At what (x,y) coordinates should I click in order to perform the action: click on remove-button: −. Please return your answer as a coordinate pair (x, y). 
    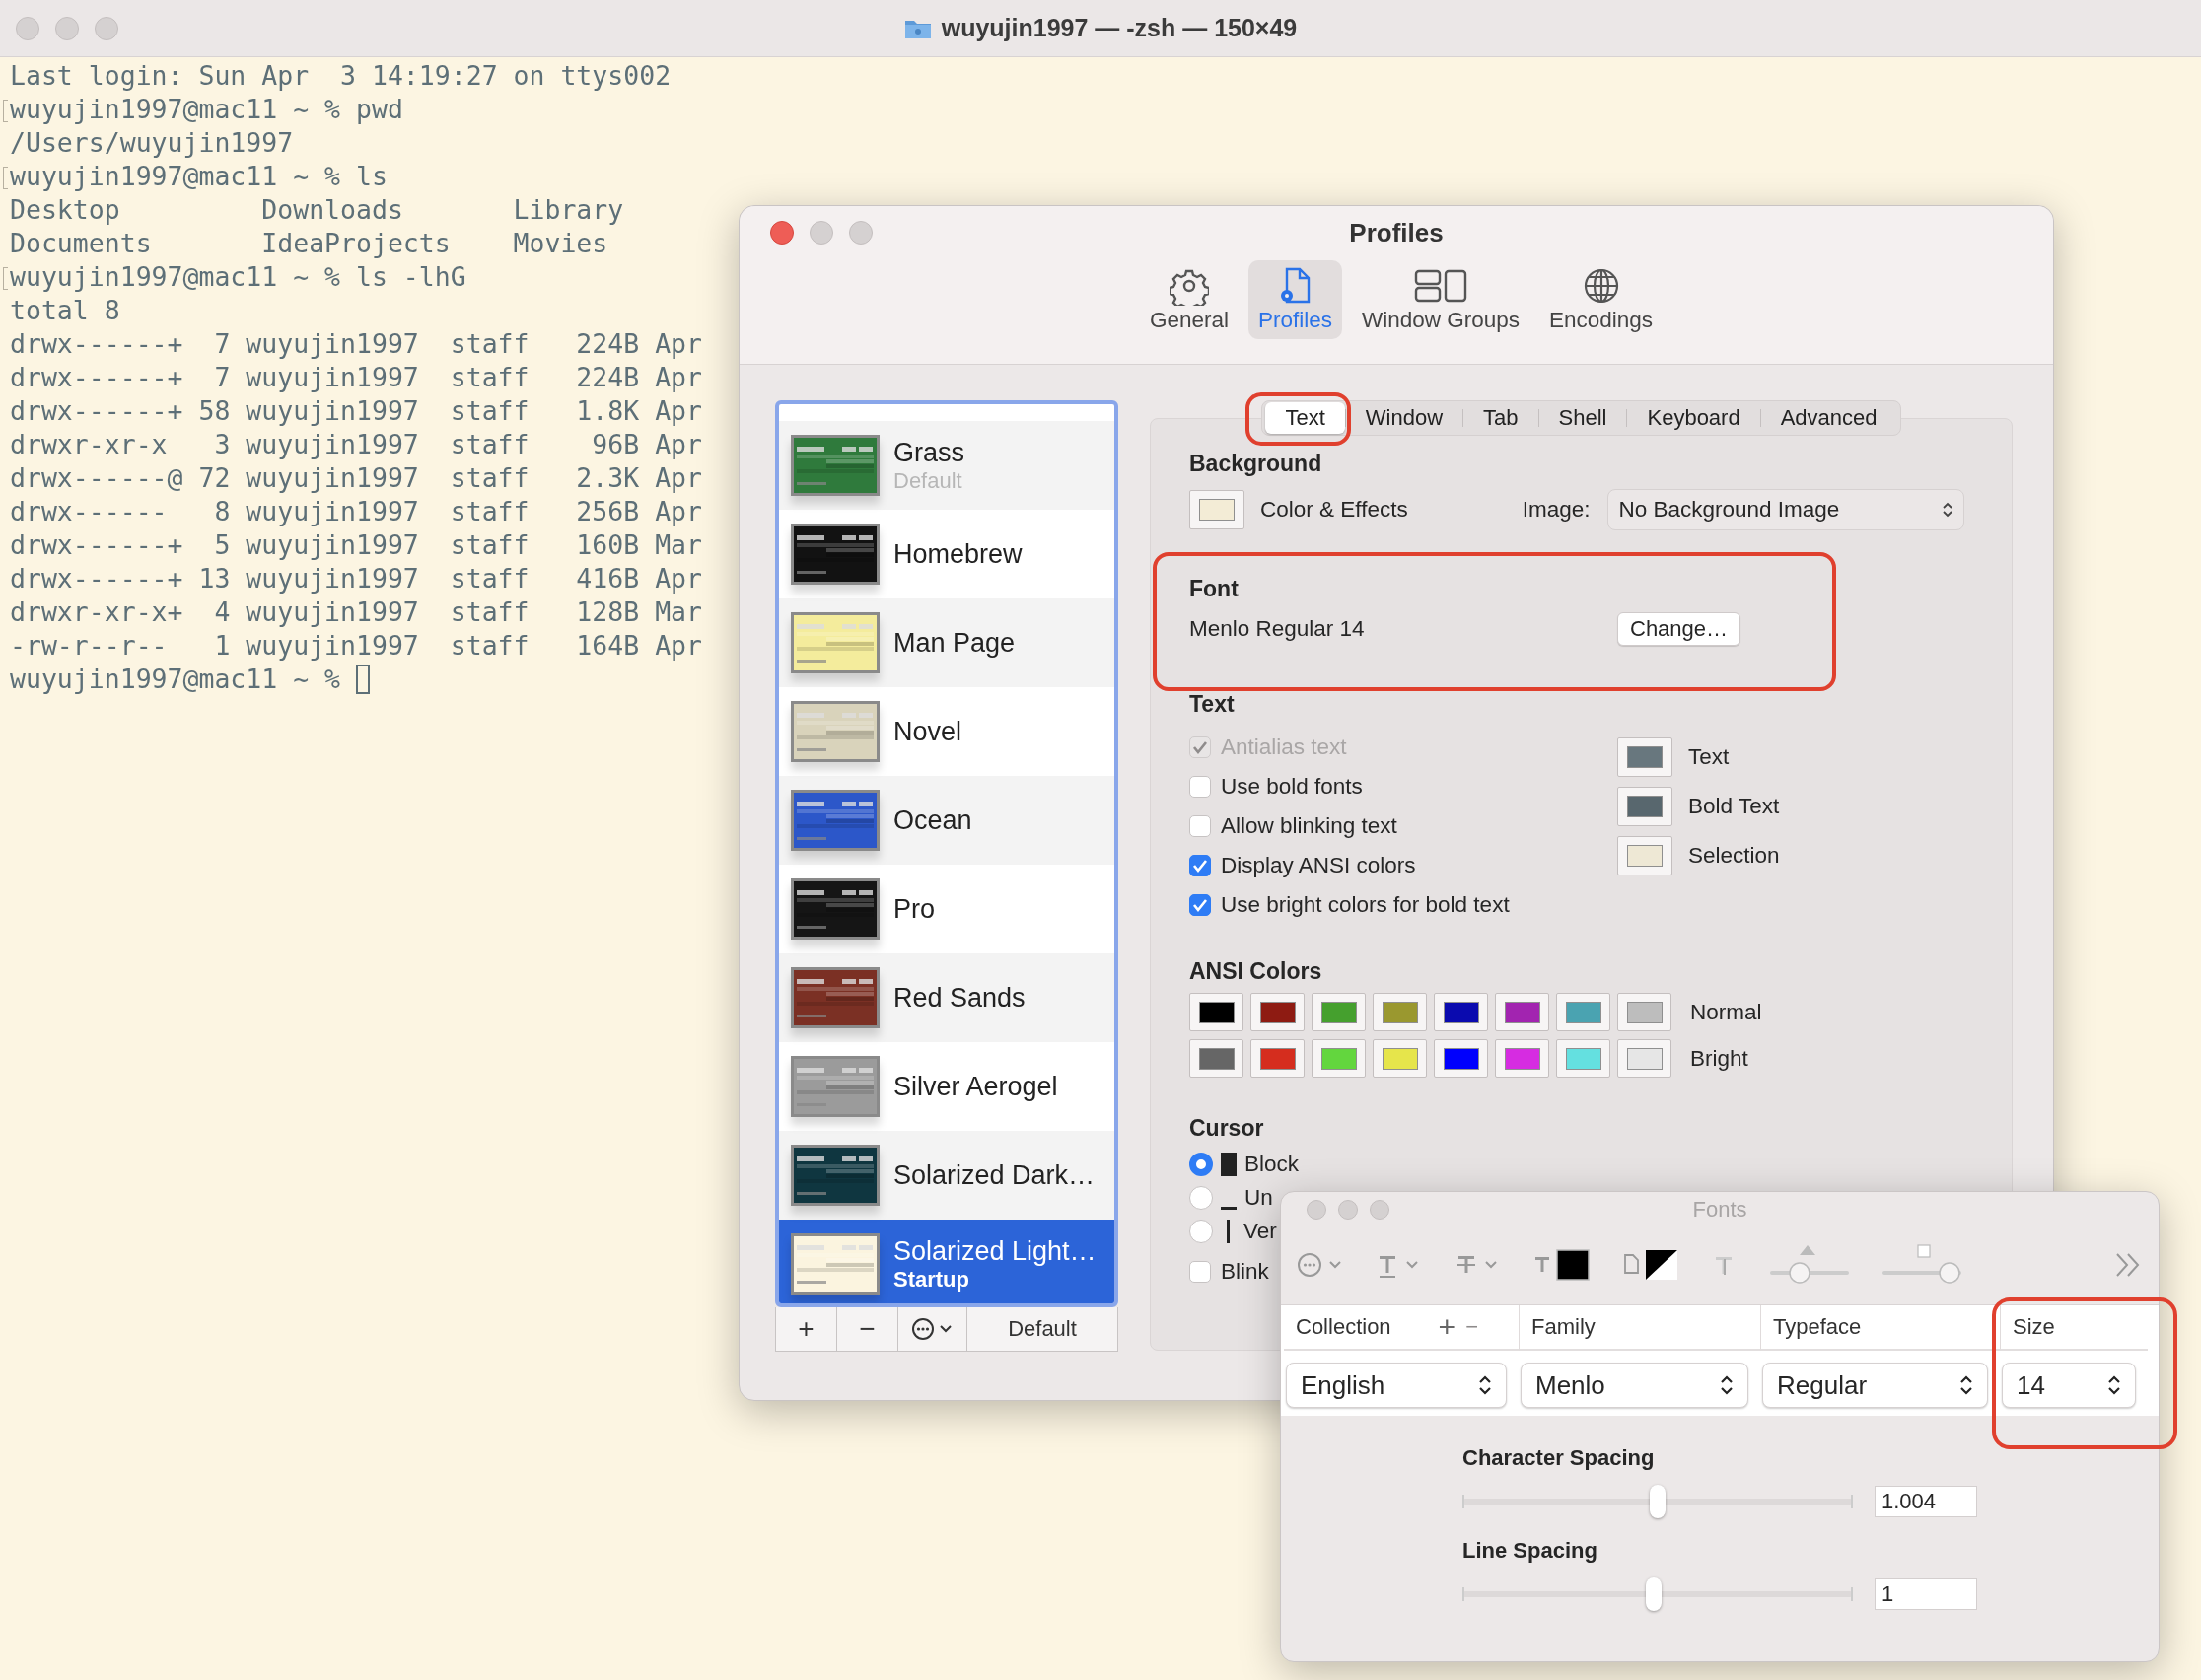
    Looking at the image, I should click on (867, 1329).